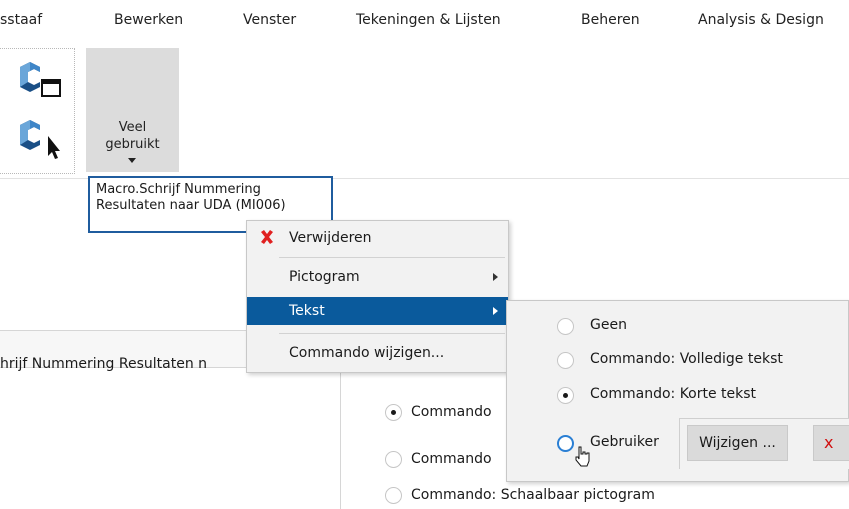 The width and height of the screenshot is (849, 509). What do you see at coordinates (761, 20) in the screenshot?
I see `tab-analysis-design: Analysis & Design` at bounding box center [761, 20].